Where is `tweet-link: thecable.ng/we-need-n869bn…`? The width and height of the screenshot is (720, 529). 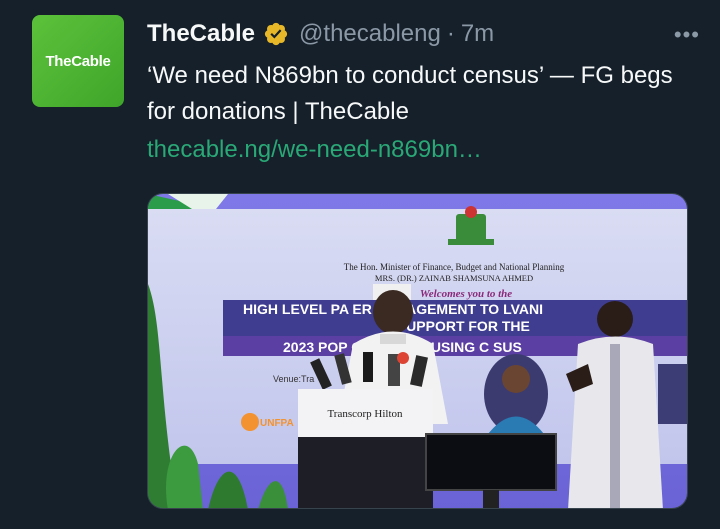
tweet-link: thecable.ng/we-need-n869bn… is located at coordinates (314, 150).